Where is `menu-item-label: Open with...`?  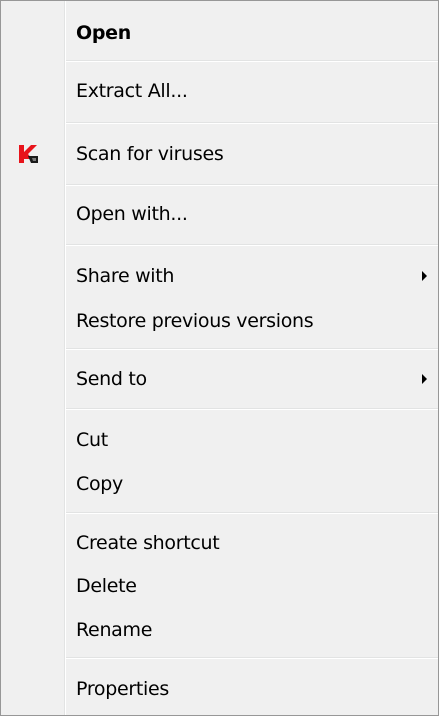
menu-item-label: Open with... is located at coordinates (132, 214).